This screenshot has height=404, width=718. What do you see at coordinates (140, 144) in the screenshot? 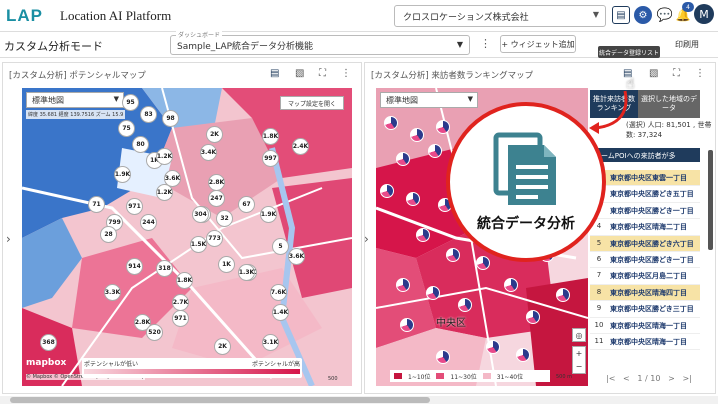
I see `map-cluster: 80` at bounding box center [140, 144].